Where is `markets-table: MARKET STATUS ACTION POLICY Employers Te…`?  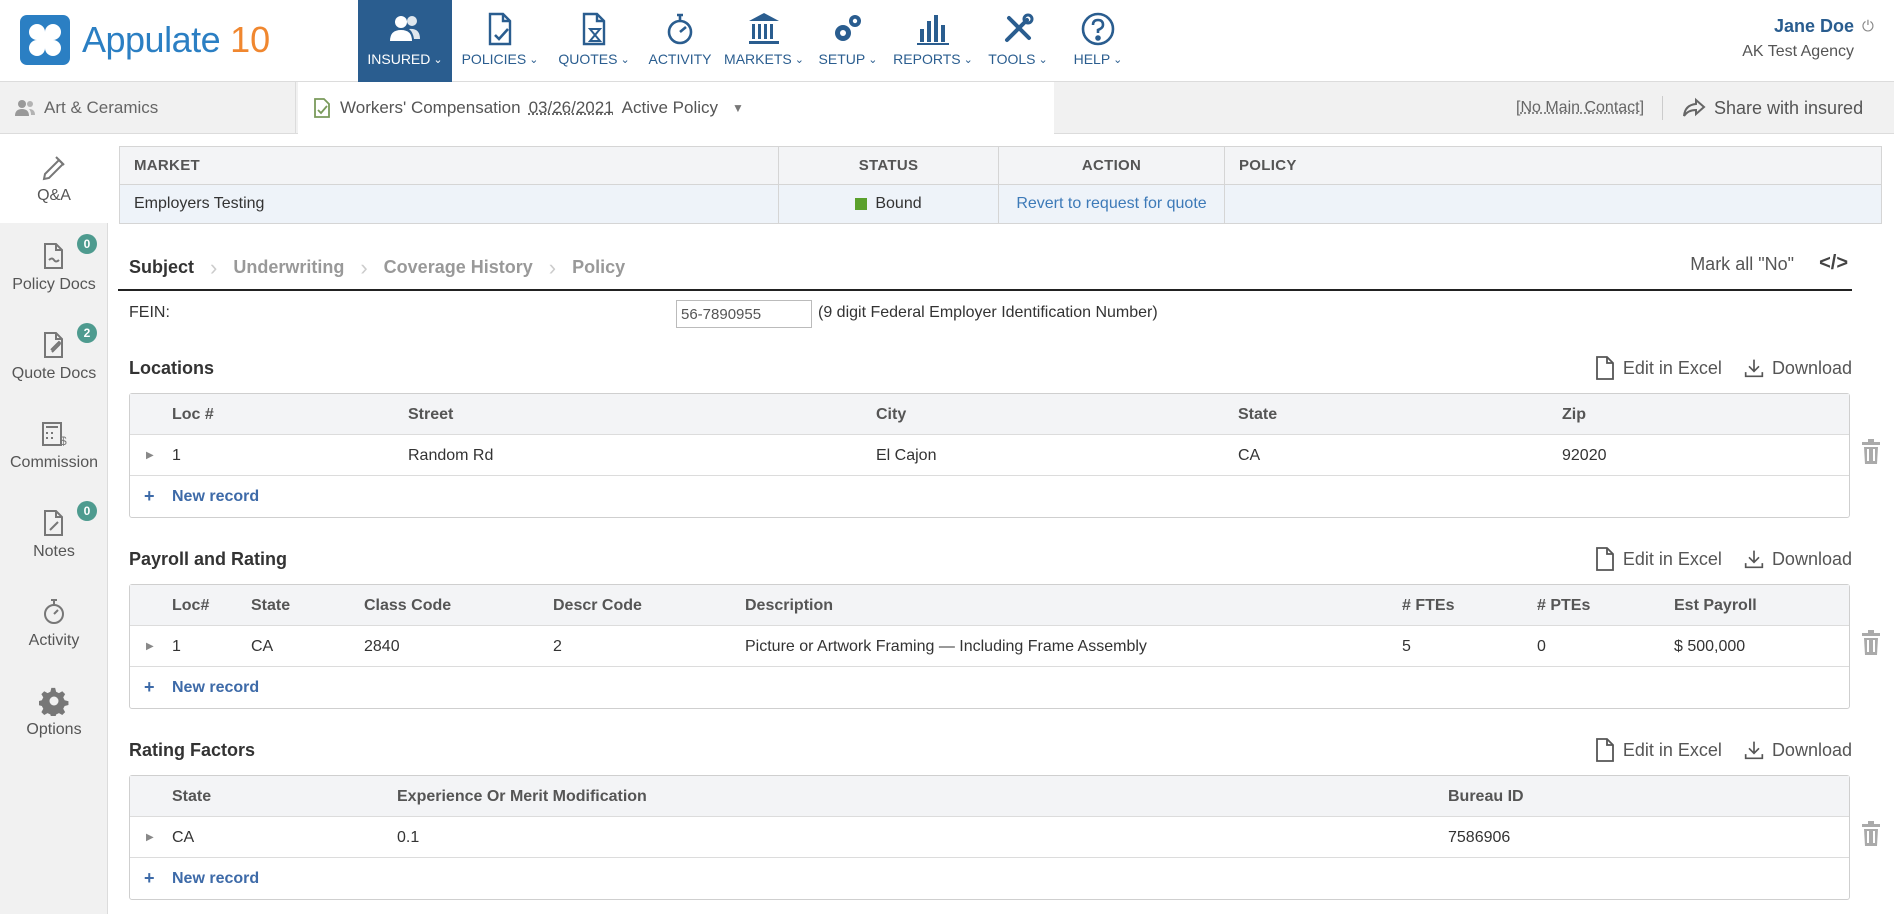
markets-table: MARKET STATUS ACTION POLICY Employers Te… is located at coordinates (1000, 185).